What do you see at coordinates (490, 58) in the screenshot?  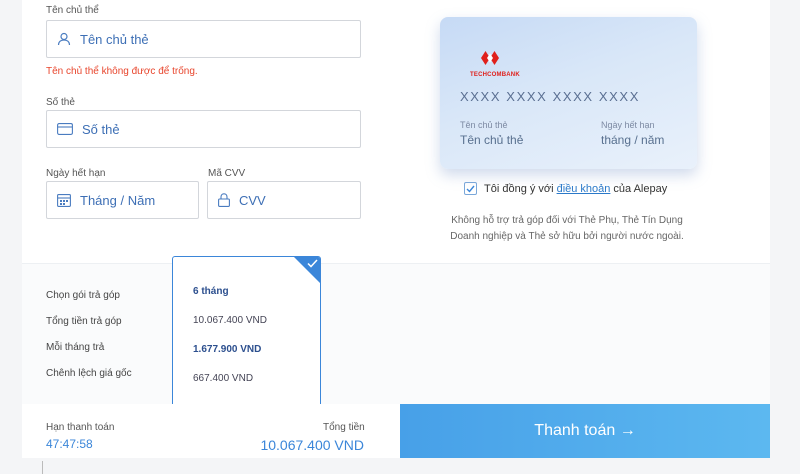 I see `bank-logo-icon` at bounding box center [490, 58].